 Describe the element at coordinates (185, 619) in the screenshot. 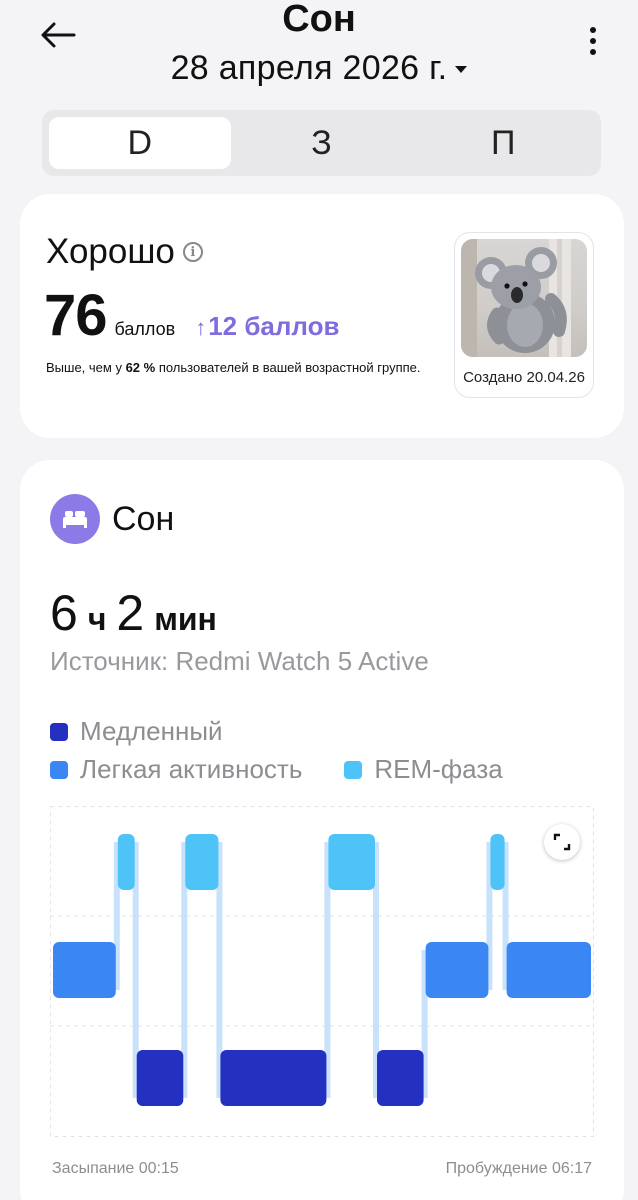

I see `duration-minutes-unit: мин` at that location.